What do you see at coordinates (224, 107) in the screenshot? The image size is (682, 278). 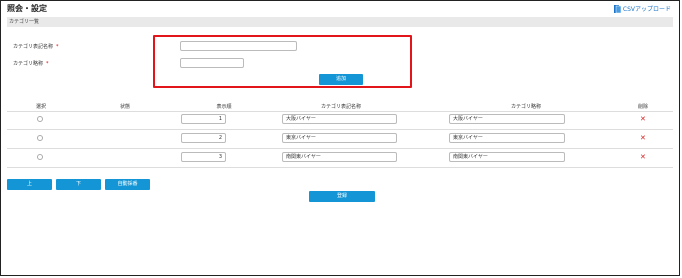 I see `col-header-order: 表示順` at bounding box center [224, 107].